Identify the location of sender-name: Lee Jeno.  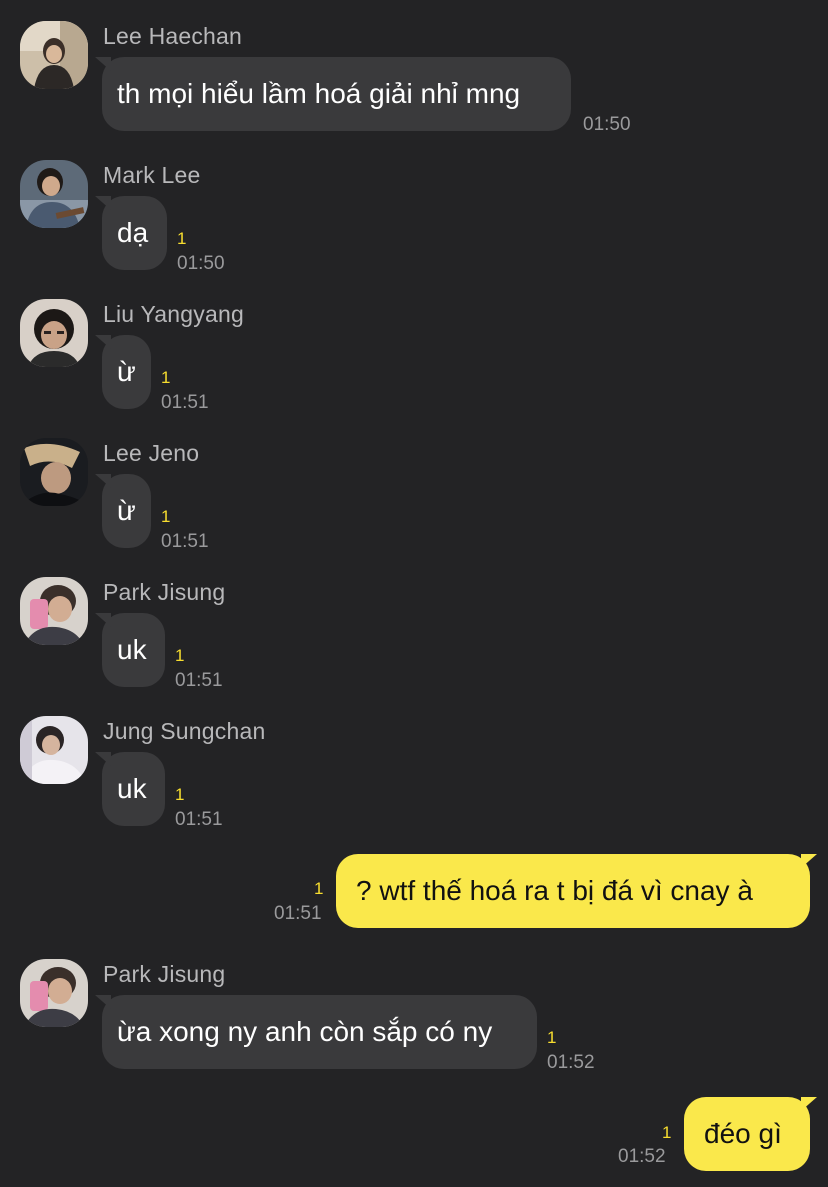
(151, 453).